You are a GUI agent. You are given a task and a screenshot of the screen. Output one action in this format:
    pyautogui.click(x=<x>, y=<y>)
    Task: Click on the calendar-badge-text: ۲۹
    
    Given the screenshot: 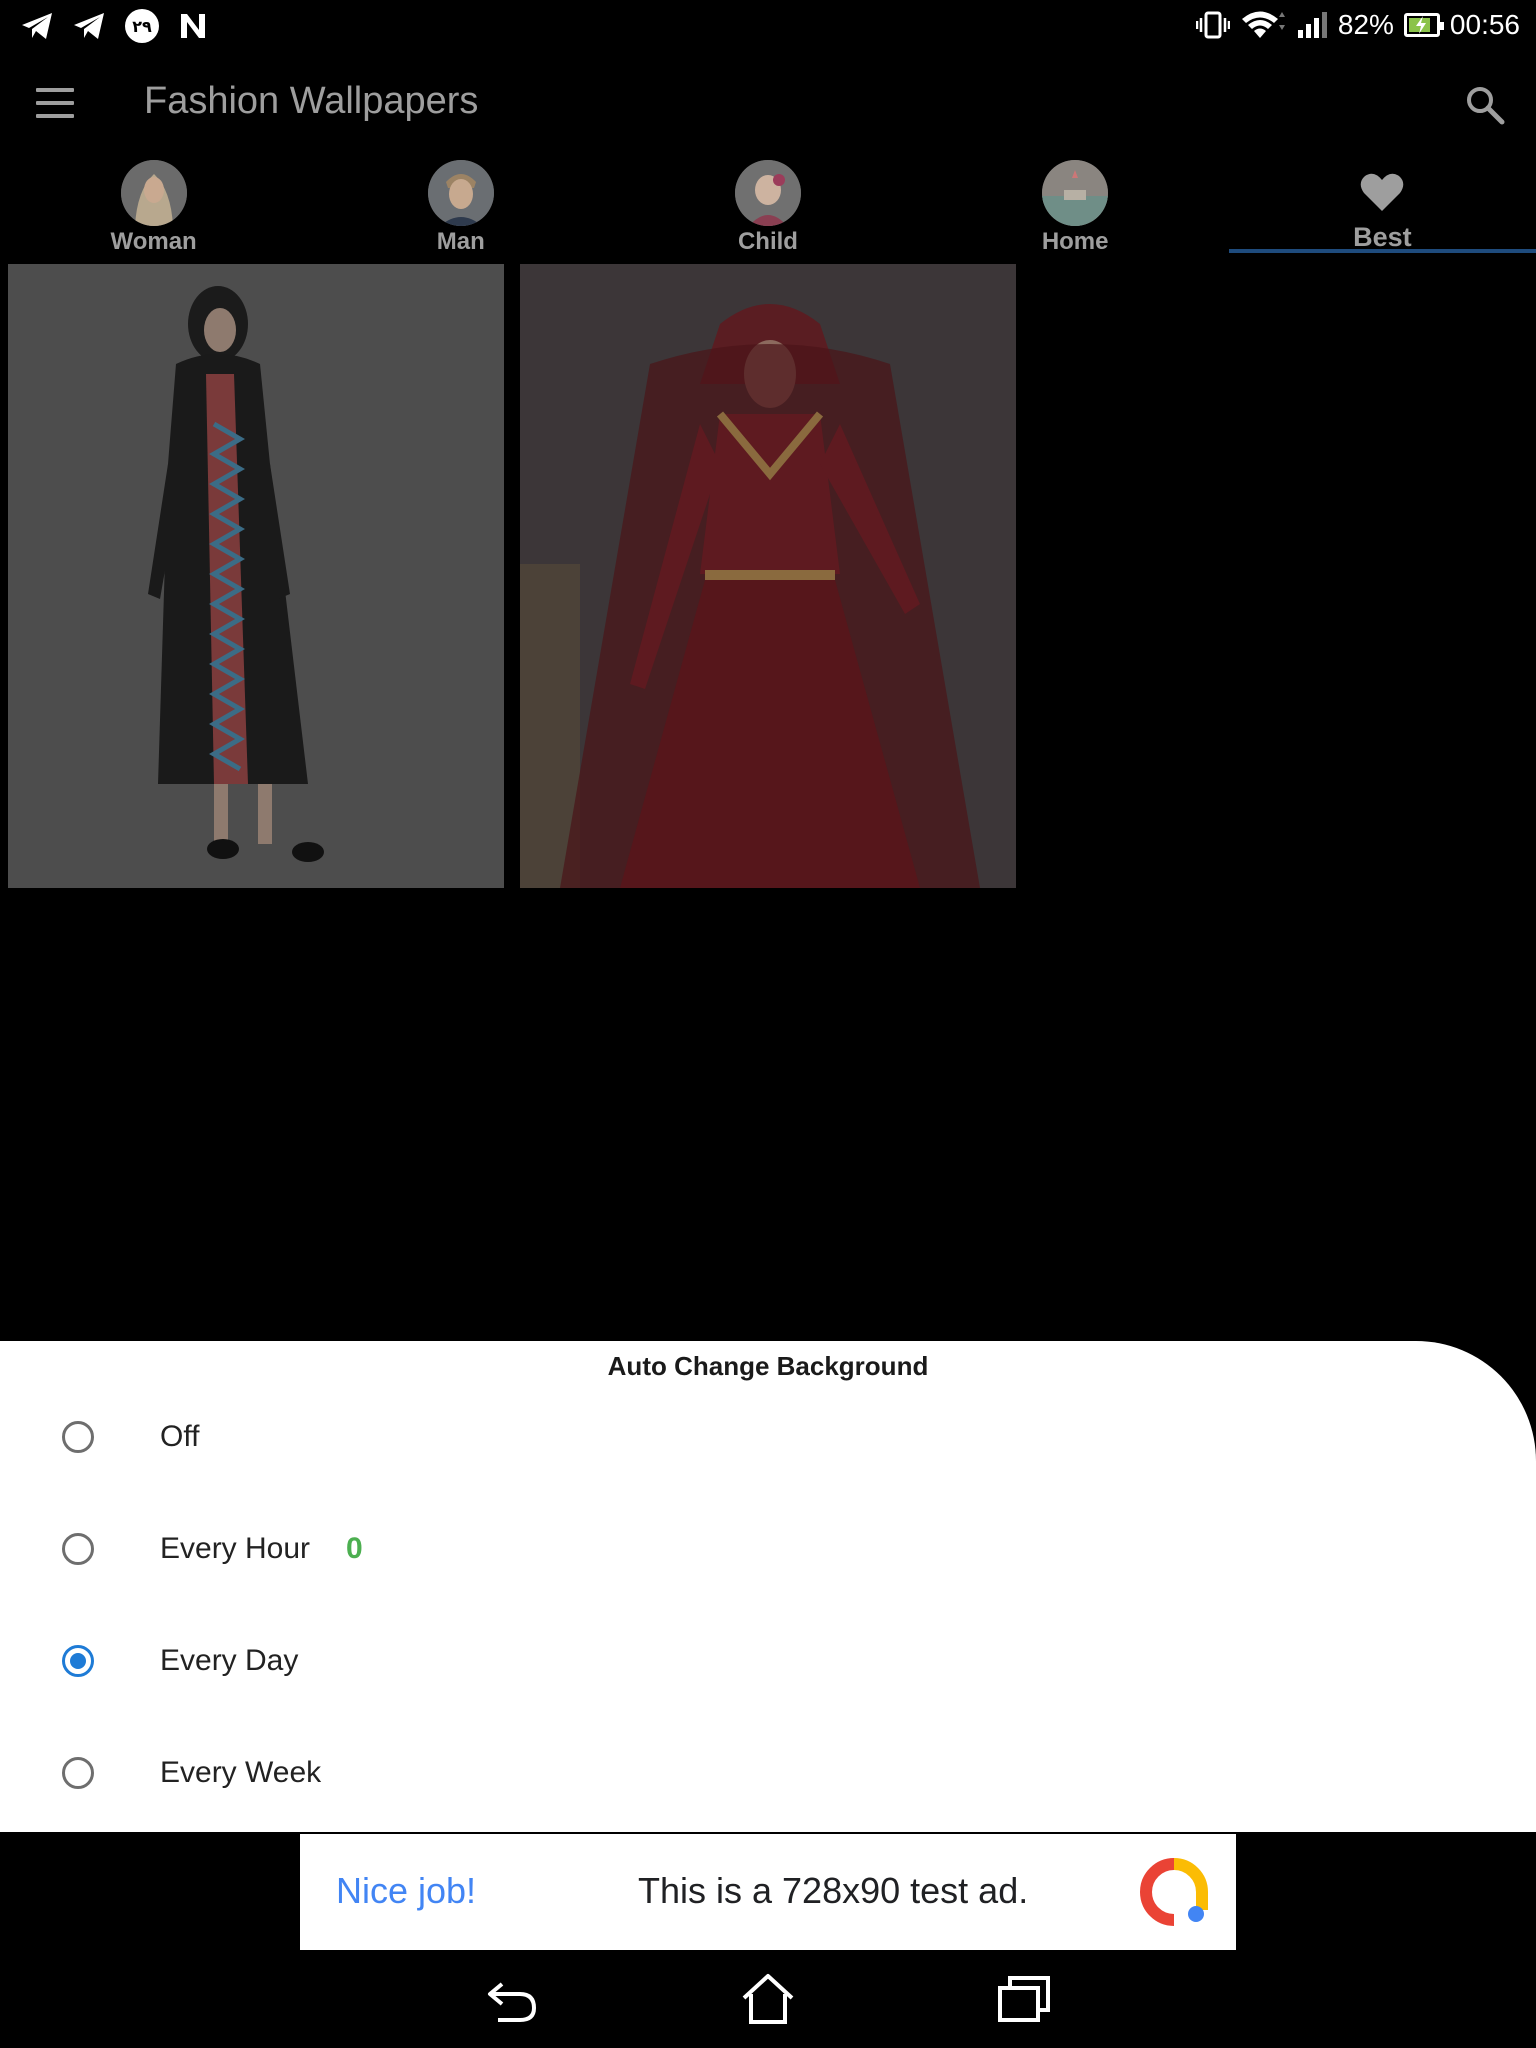 What is the action you would take?
    pyautogui.click(x=142, y=26)
    